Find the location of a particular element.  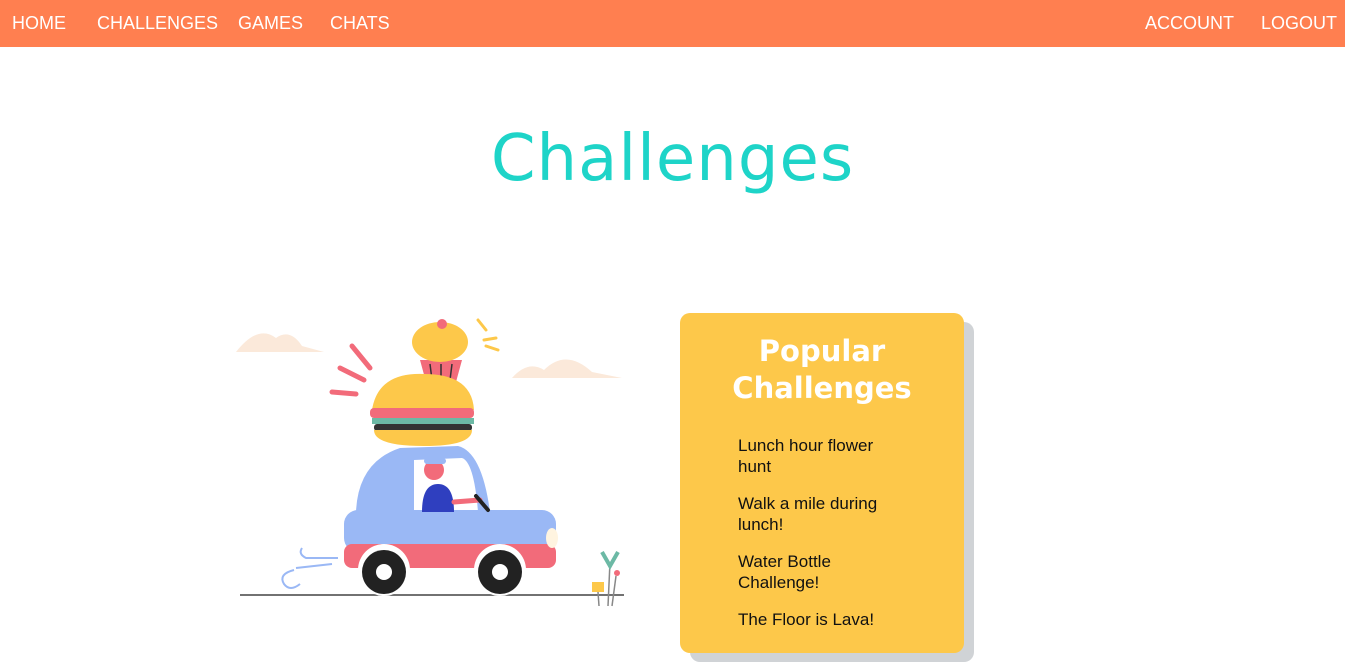

popular-challenges-title-line1: Popular is located at coordinates (822, 351).